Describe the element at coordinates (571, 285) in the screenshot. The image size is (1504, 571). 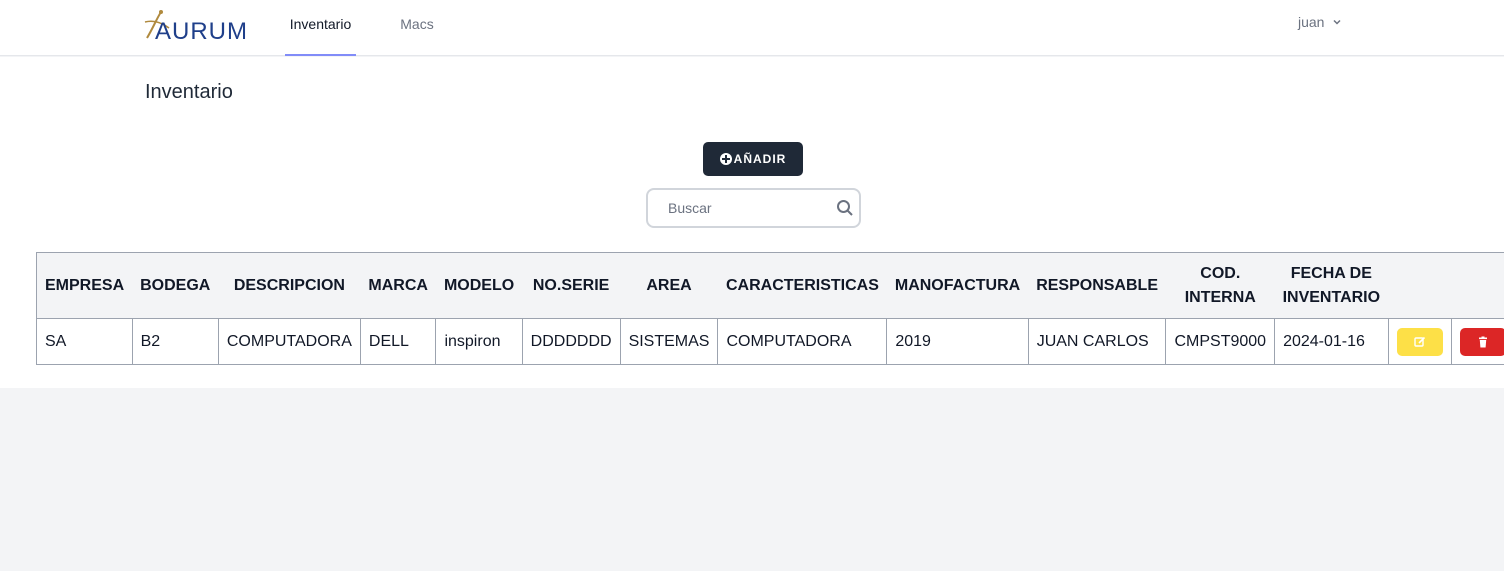
I see `header-no-serie: NO.SERIE` at that location.